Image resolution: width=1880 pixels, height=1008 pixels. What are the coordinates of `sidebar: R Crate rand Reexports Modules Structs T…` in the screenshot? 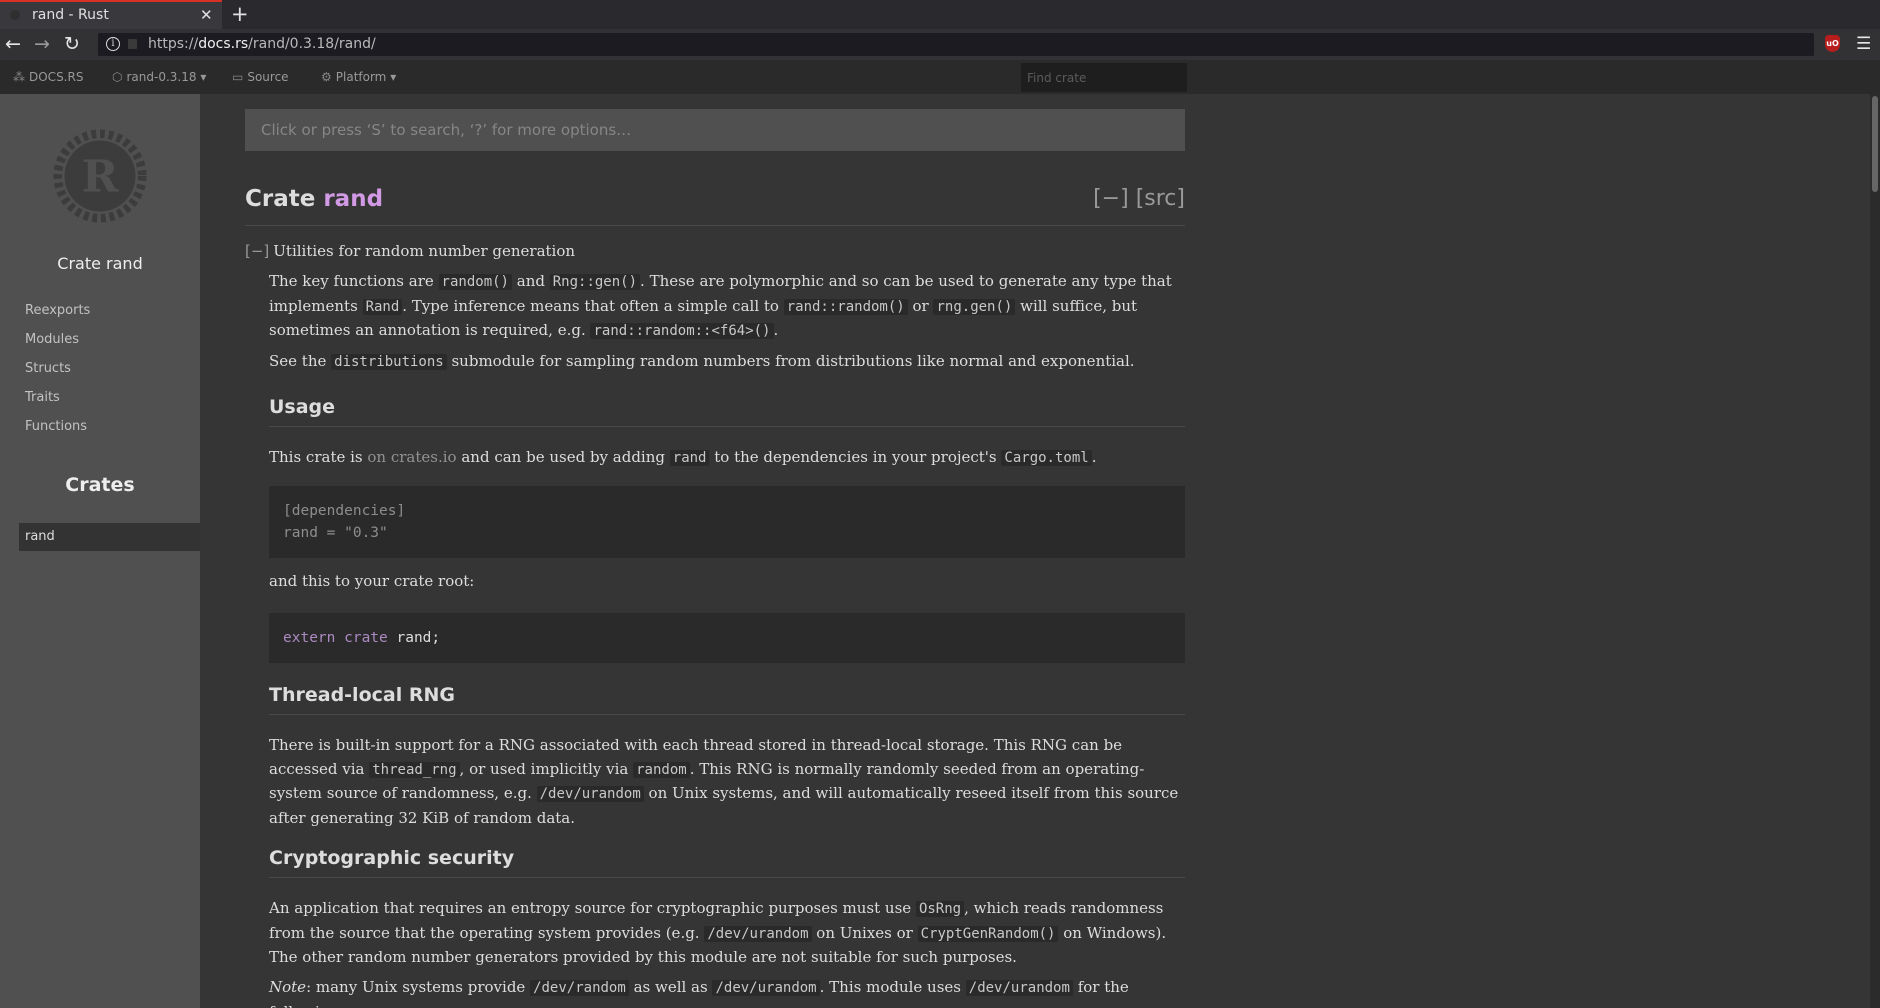 It's located at (100, 551).